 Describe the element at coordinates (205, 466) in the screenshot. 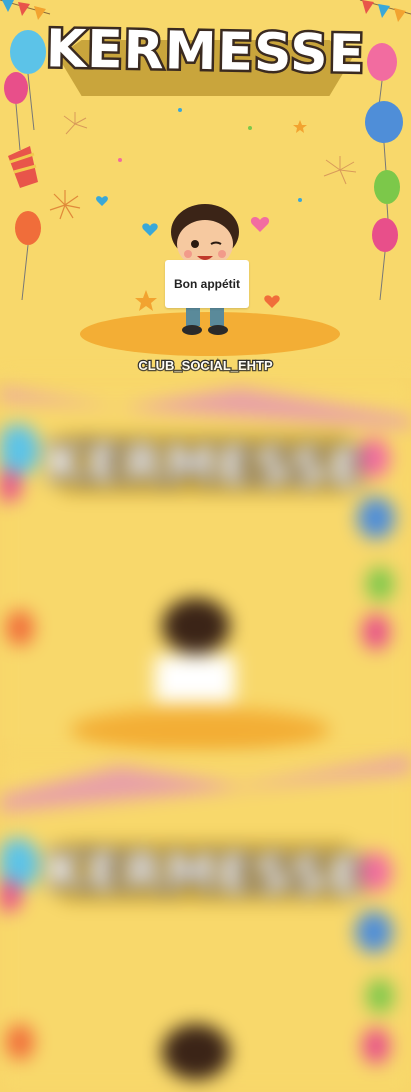

I see `blurred-title: KERMESSE` at that location.